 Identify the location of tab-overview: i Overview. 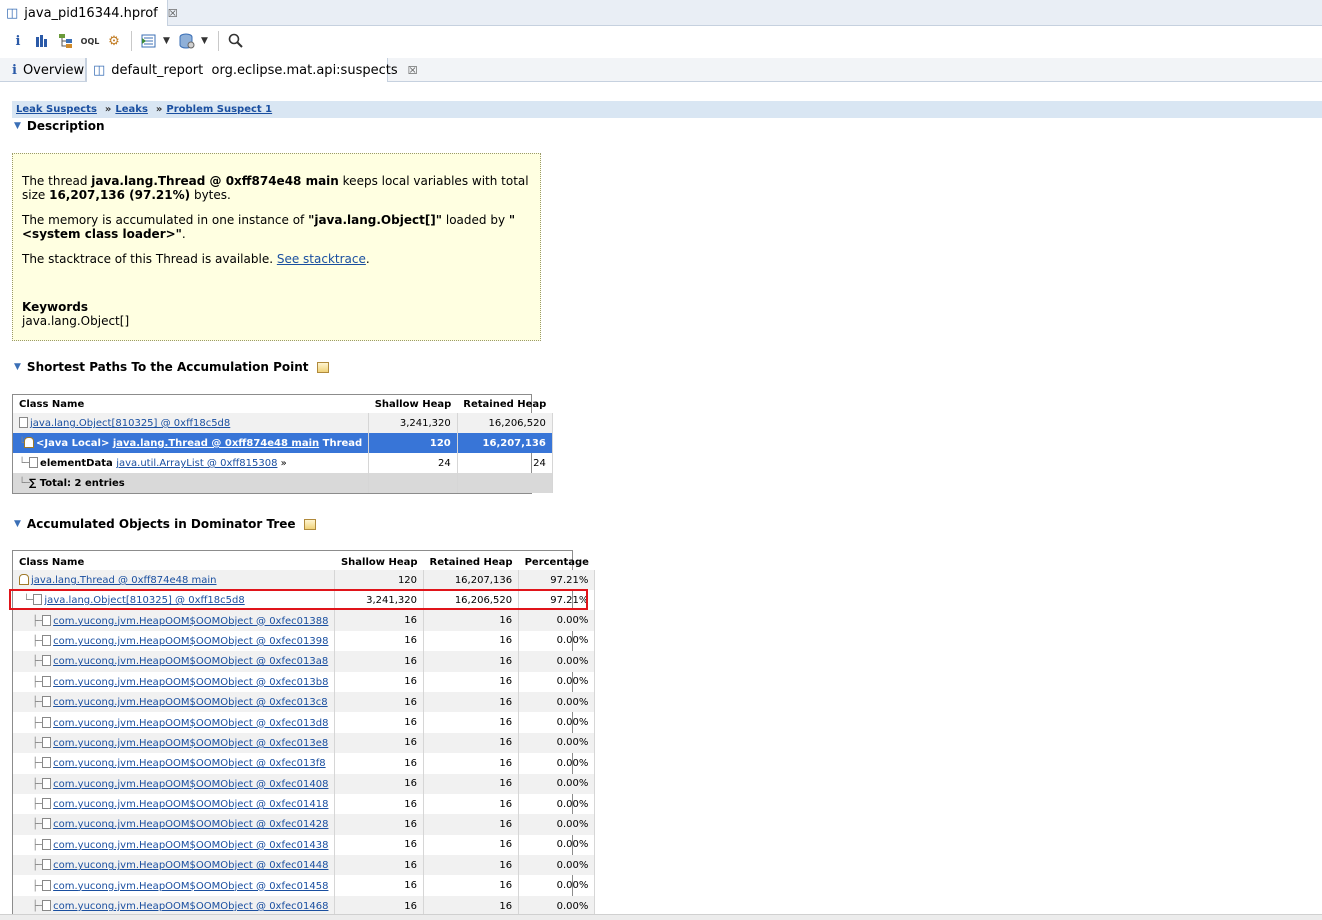
(46, 70).